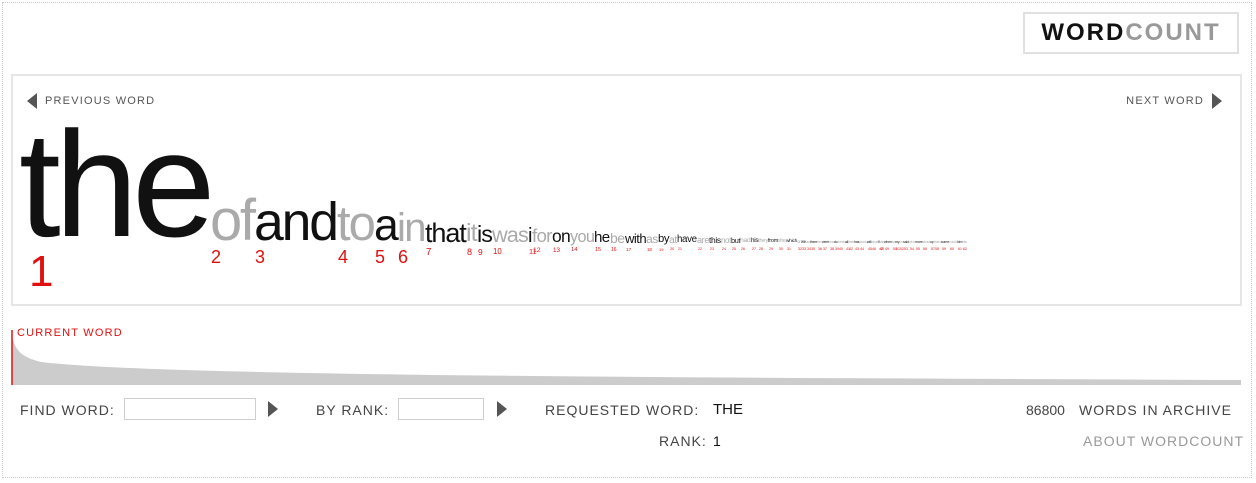 The height and width of the screenshot is (483, 1256). Describe the element at coordinates (926, 242) in the screenshot. I see `word-about: about` at that location.